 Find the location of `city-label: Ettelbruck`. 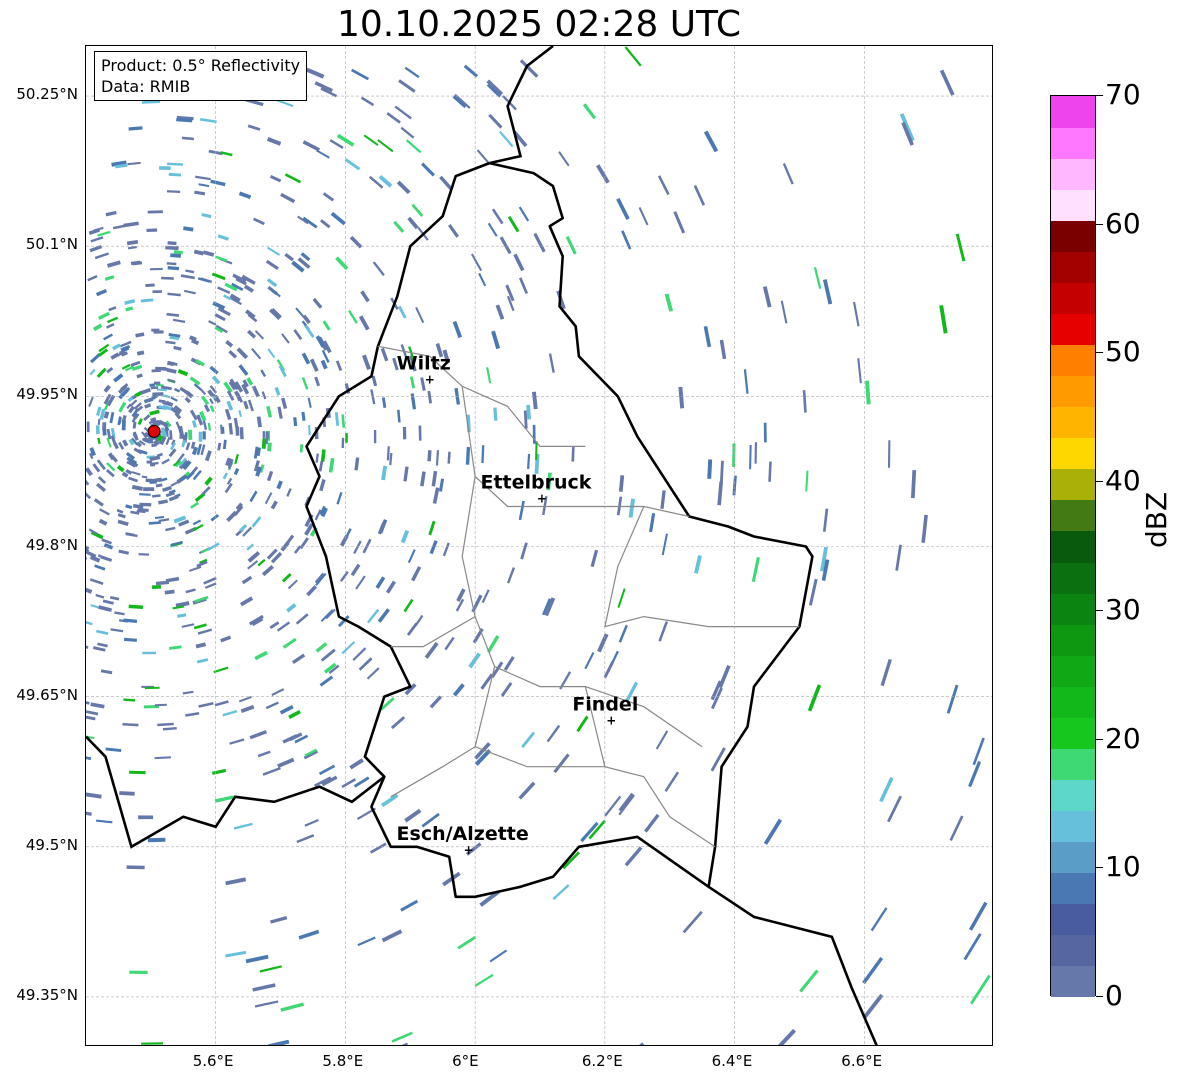

city-label: Ettelbruck is located at coordinates (535, 482).